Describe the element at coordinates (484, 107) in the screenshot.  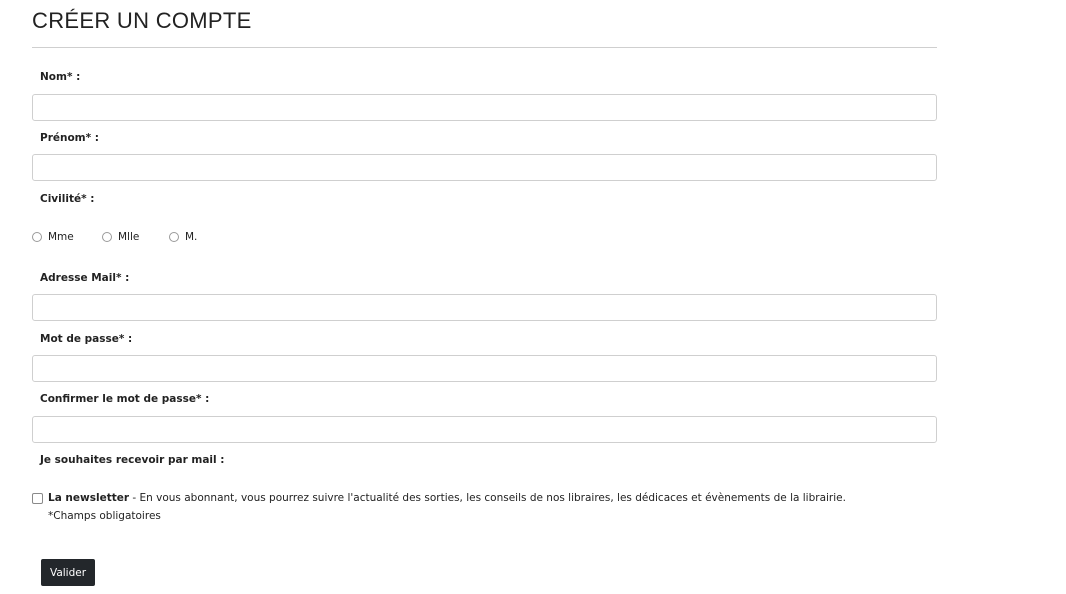
I see `nom-field` at that location.